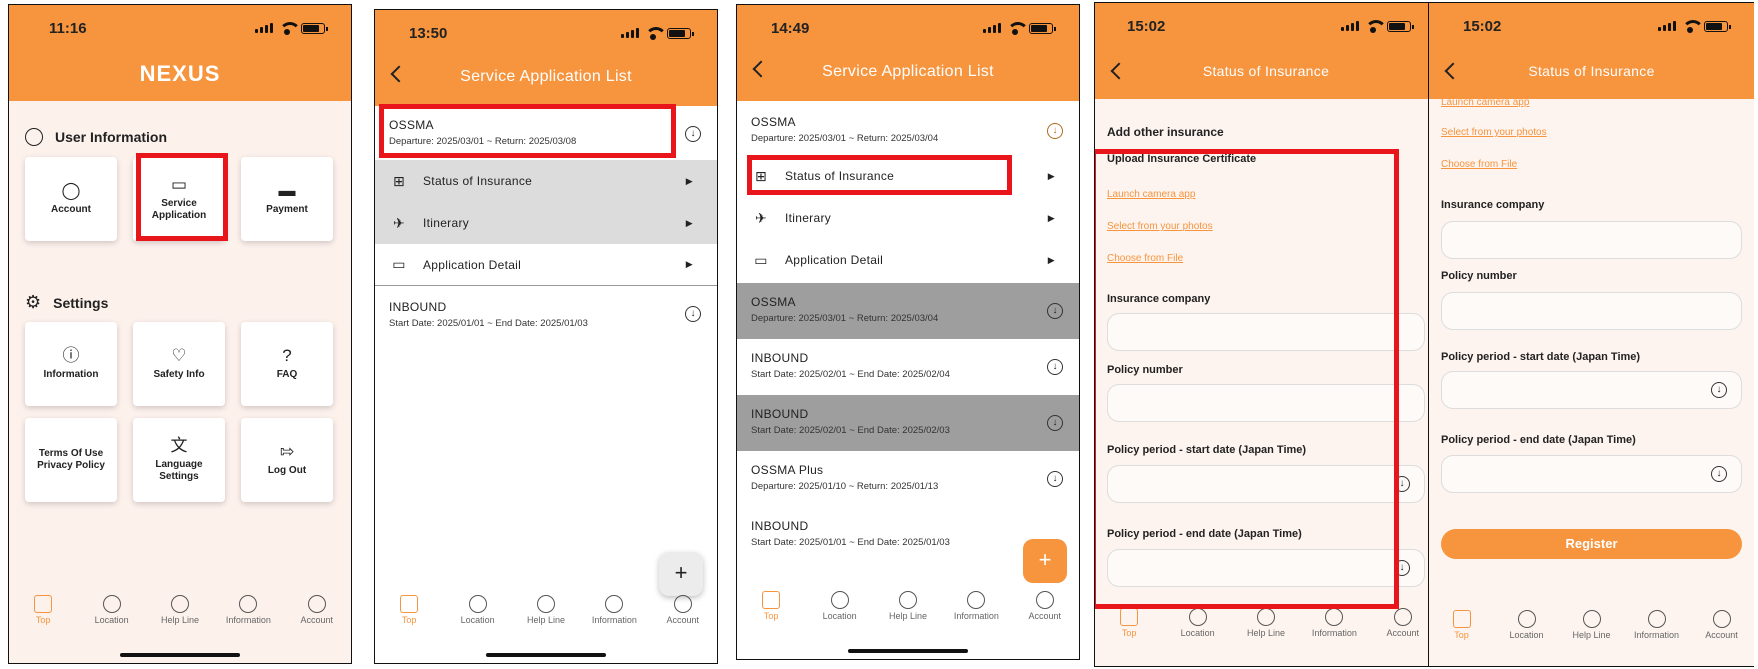 The image size is (1758, 669). Describe the element at coordinates (34, 137) in the screenshot. I see `user-circle-icon` at that location.